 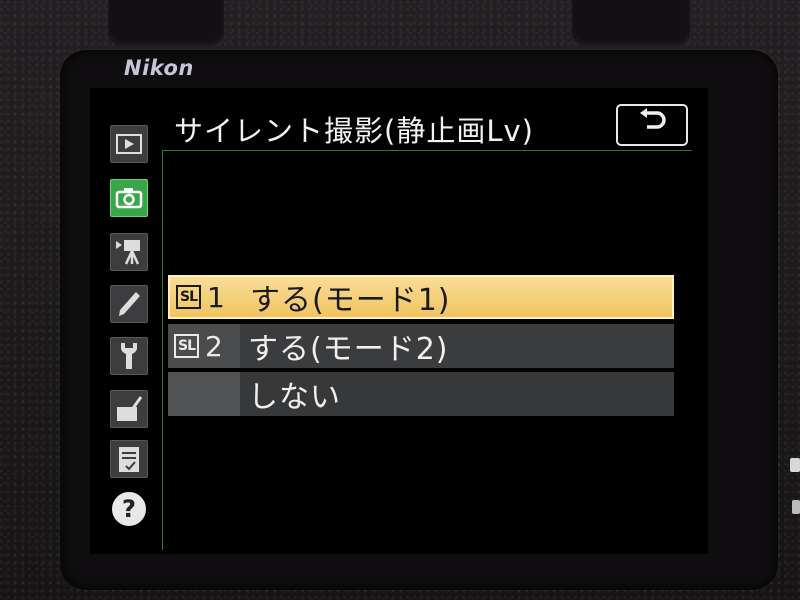 I want to click on option-number: 2, so click(x=214, y=346).